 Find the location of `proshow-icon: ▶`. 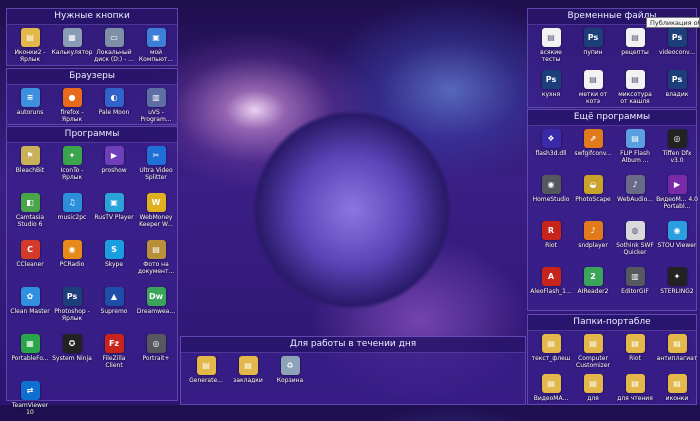

proshow-icon: ▶ is located at coordinates (114, 155).